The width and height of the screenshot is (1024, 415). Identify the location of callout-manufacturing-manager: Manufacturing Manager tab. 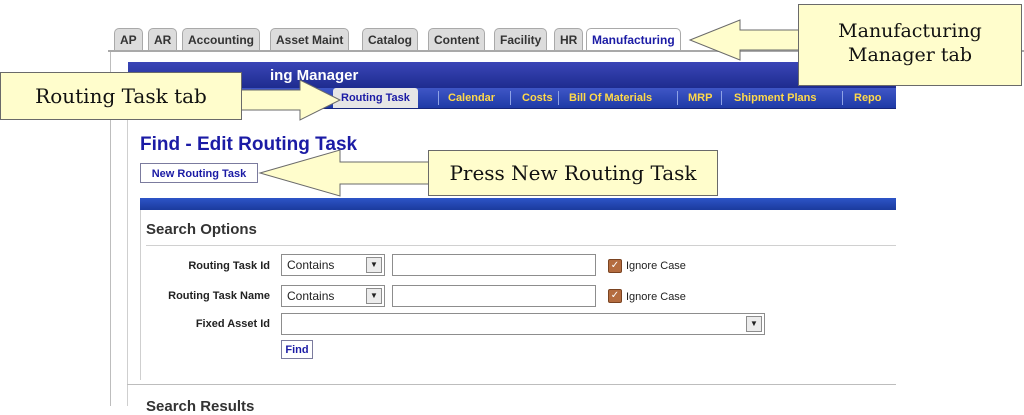
(910, 45).